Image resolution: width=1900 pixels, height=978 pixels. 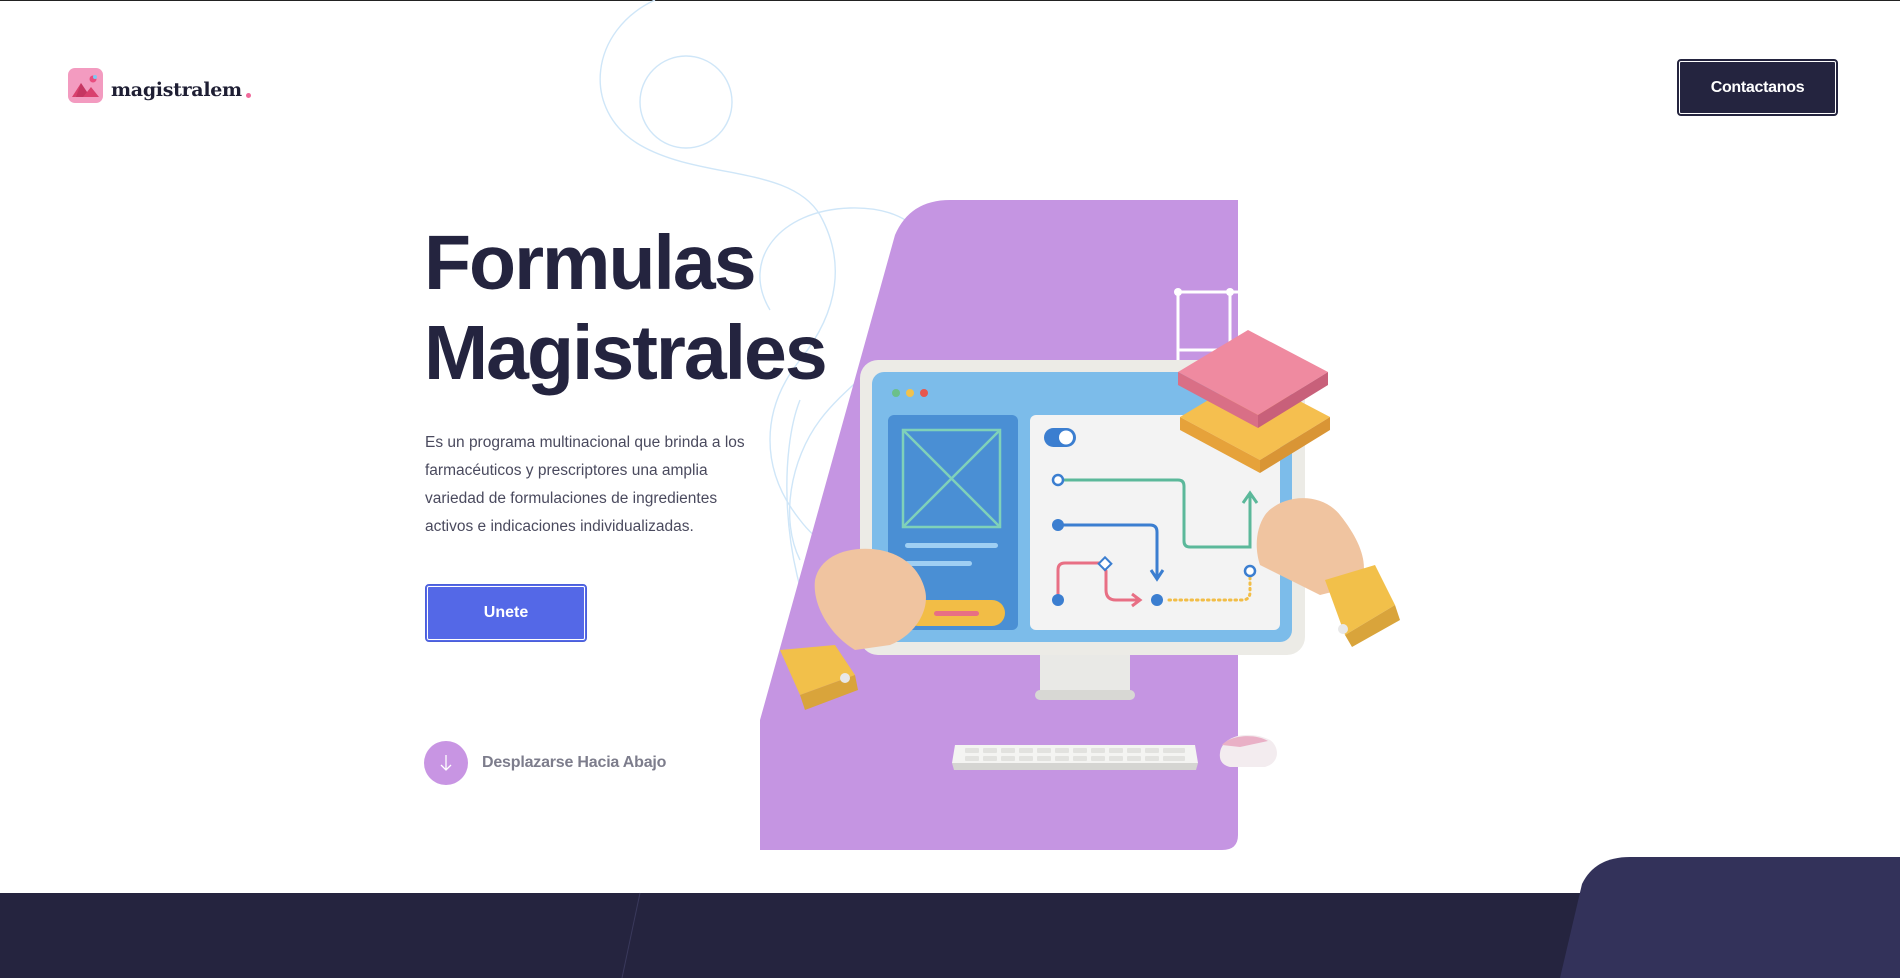 I want to click on join-button: Unete, so click(x=506, y=613).